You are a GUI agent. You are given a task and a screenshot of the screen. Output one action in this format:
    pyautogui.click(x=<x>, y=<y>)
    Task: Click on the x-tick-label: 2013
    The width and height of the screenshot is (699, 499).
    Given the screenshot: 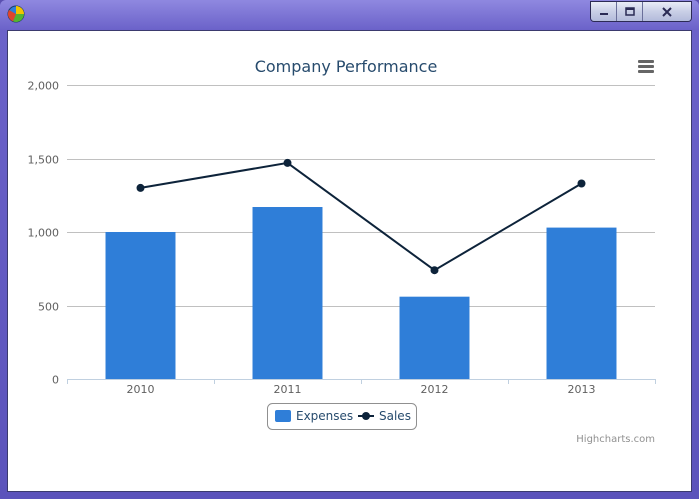 What is the action you would take?
    pyautogui.click(x=582, y=389)
    